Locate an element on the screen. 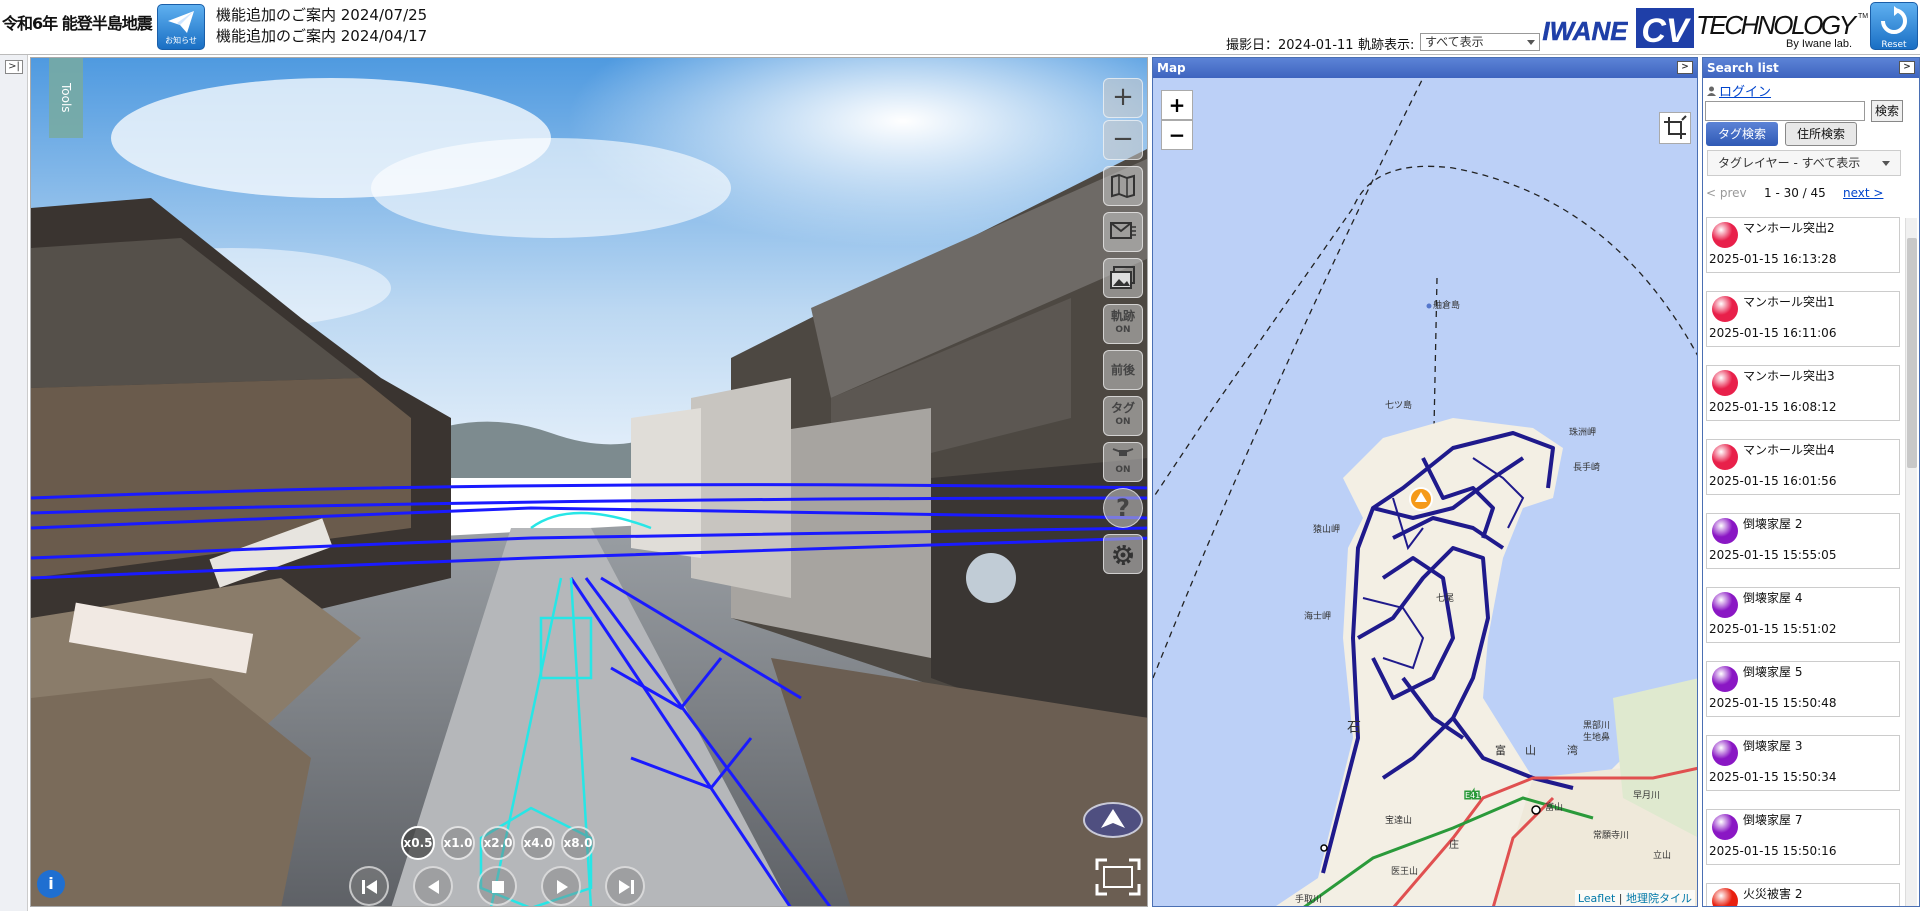  image-icon is located at coordinates (1122, 277).